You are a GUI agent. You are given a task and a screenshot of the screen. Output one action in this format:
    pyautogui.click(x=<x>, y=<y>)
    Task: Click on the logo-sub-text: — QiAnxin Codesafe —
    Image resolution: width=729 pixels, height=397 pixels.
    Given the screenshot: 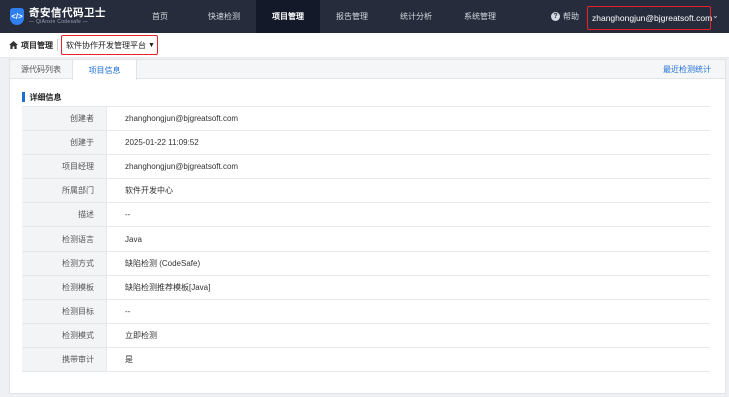 What is the action you would take?
    pyautogui.click(x=59, y=22)
    